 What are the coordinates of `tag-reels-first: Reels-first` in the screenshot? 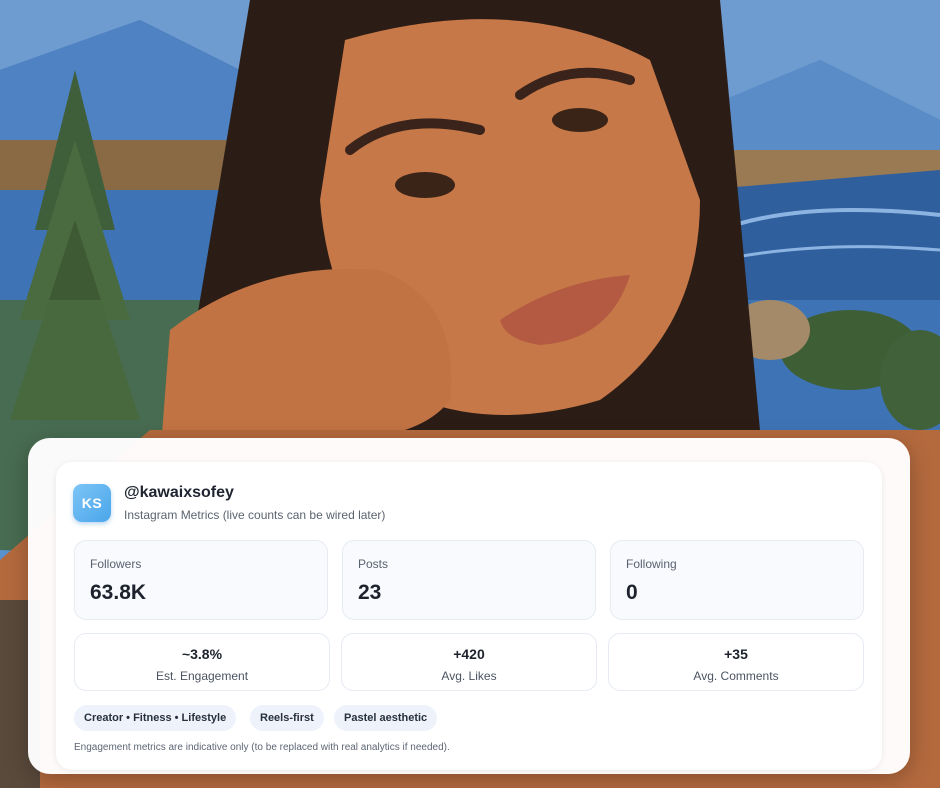 It's located at (287, 718).